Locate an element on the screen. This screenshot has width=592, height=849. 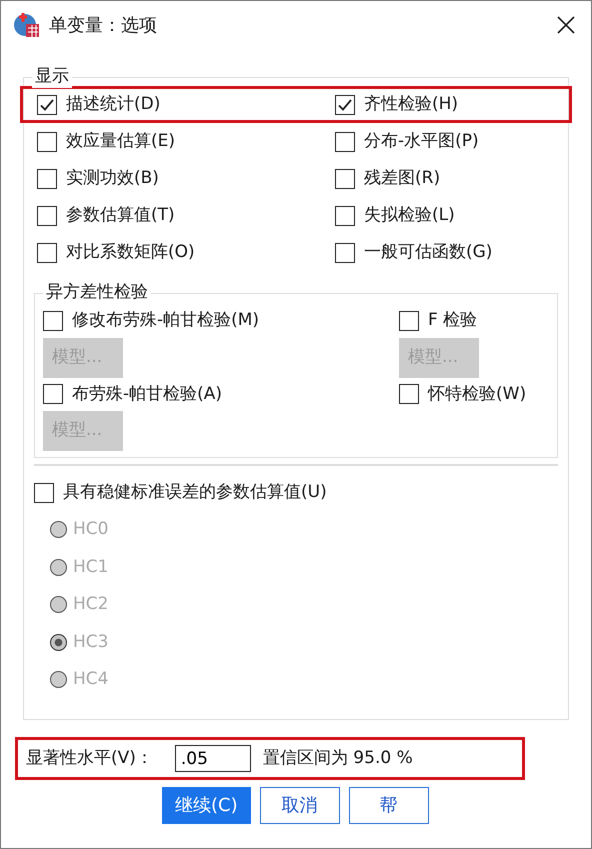
input-field: .05 is located at coordinates (212, 758).